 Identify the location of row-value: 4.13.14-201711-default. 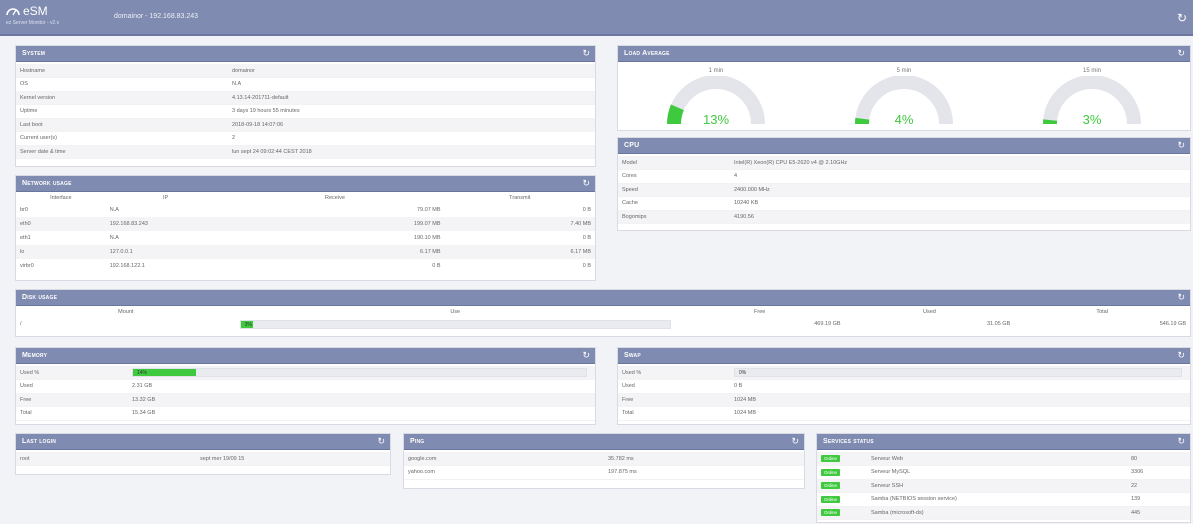
(411, 98).